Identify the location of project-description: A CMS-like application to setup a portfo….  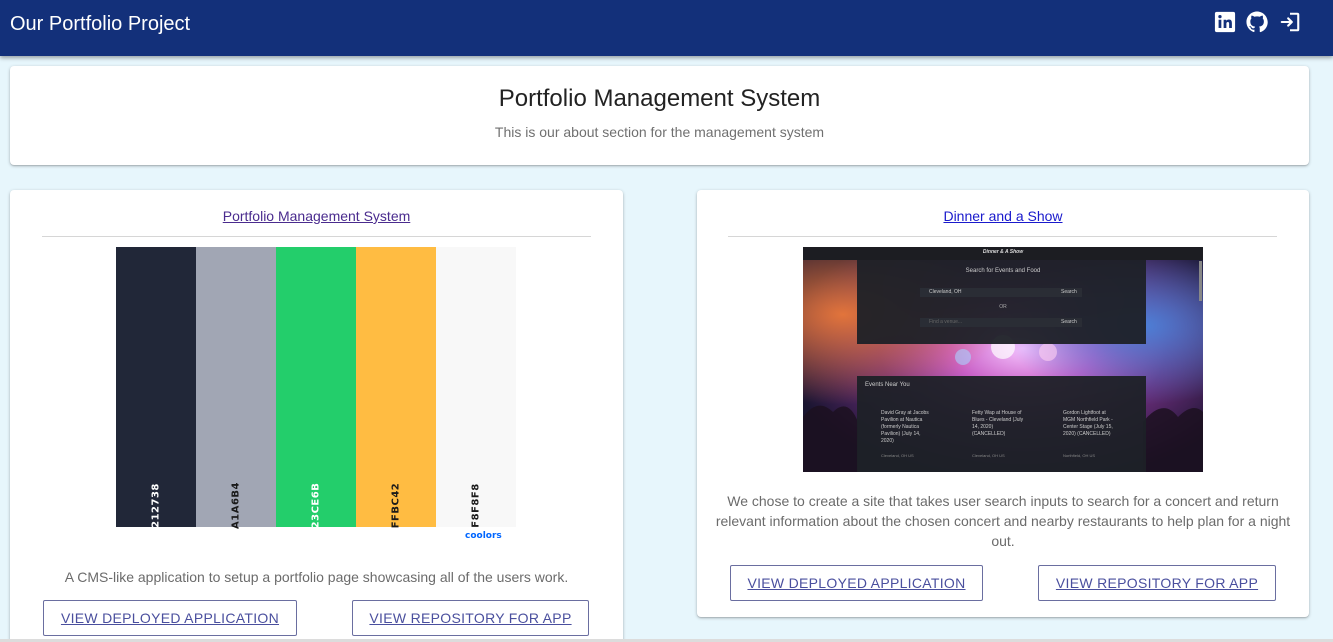
(316, 577).